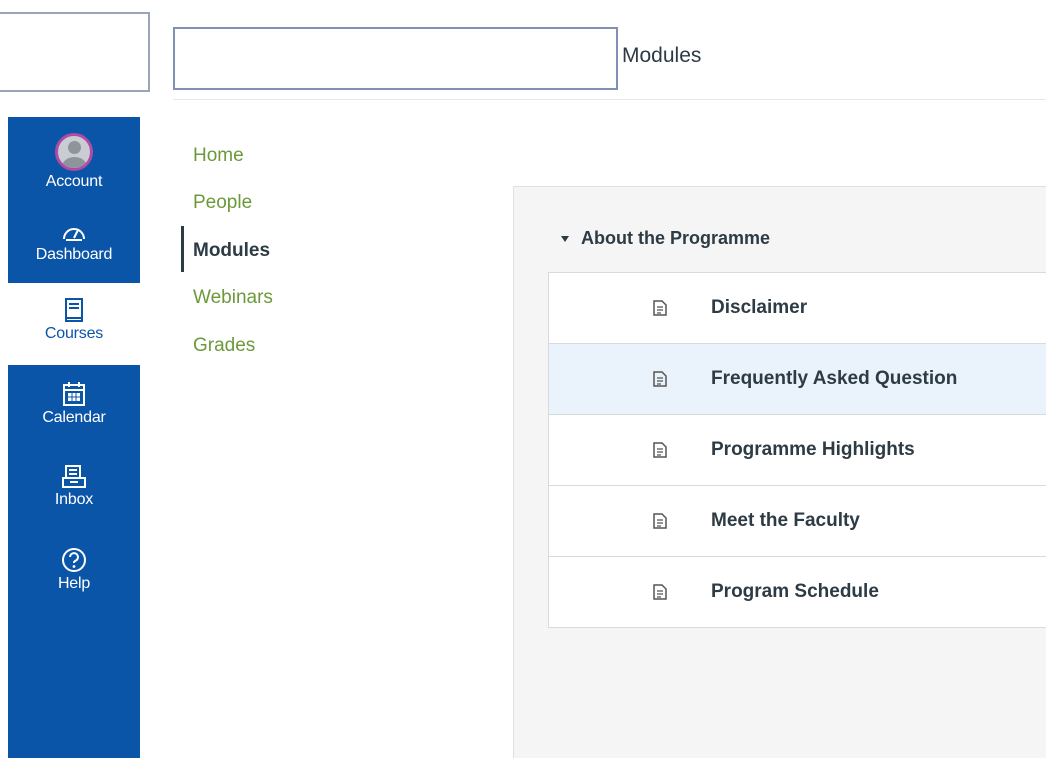  I want to click on header-placeholder-box, so click(395, 58).